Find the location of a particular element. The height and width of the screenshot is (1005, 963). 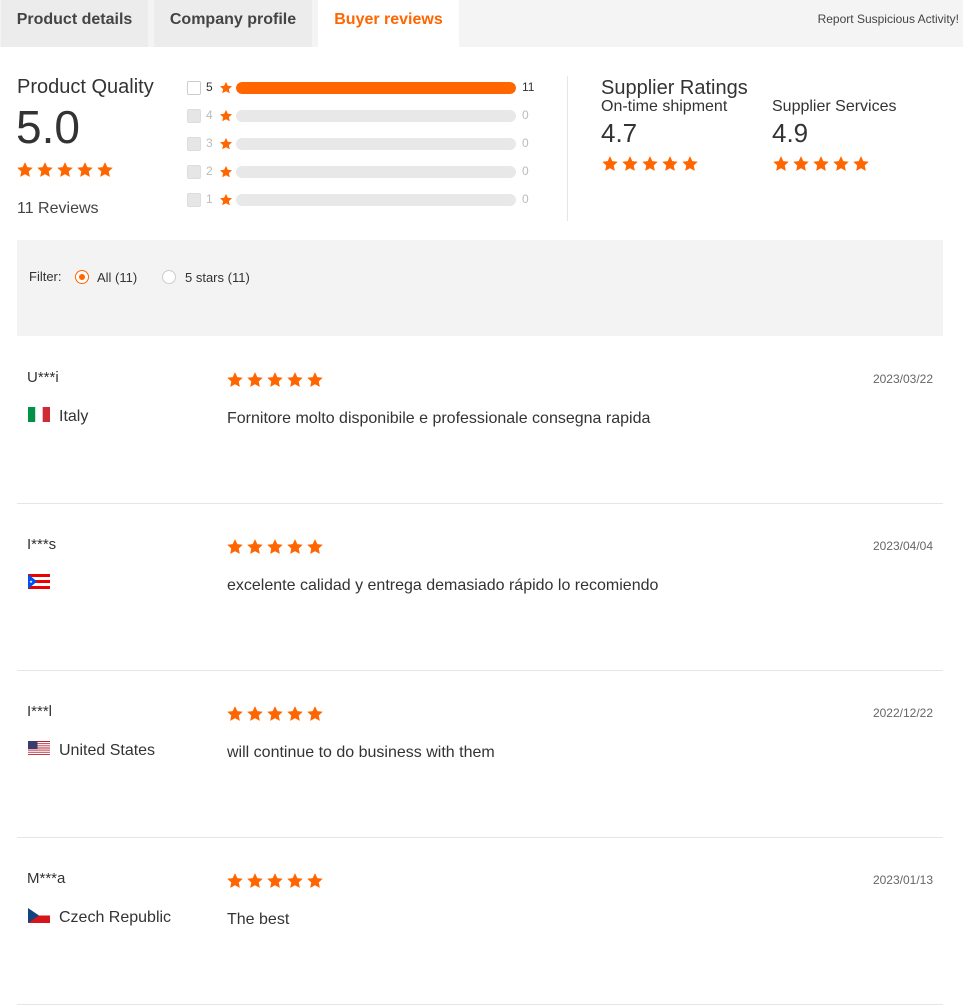

review-date: 2023/03/22 is located at coordinates (902, 379).